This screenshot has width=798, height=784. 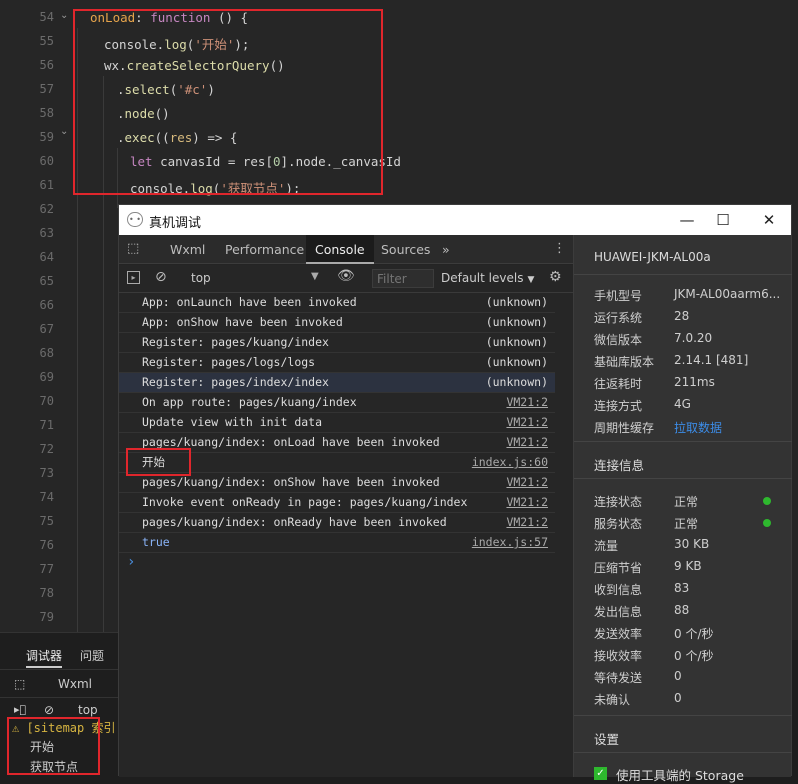 What do you see at coordinates (46, 209) in the screenshot?
I see `line-number: 62` at bounding box center [46, 209].